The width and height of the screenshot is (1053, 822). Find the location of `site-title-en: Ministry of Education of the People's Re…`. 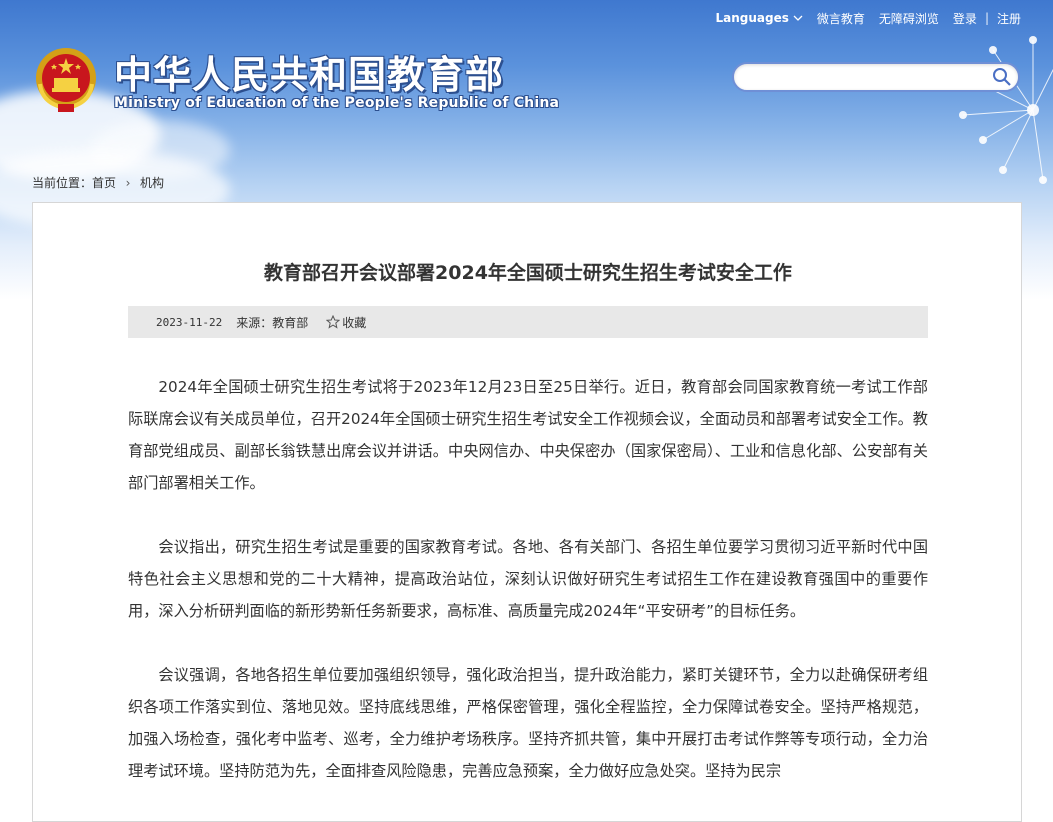

site-title-en: Ministry of Education of the People's Re… is located at coordinates (337, 103).